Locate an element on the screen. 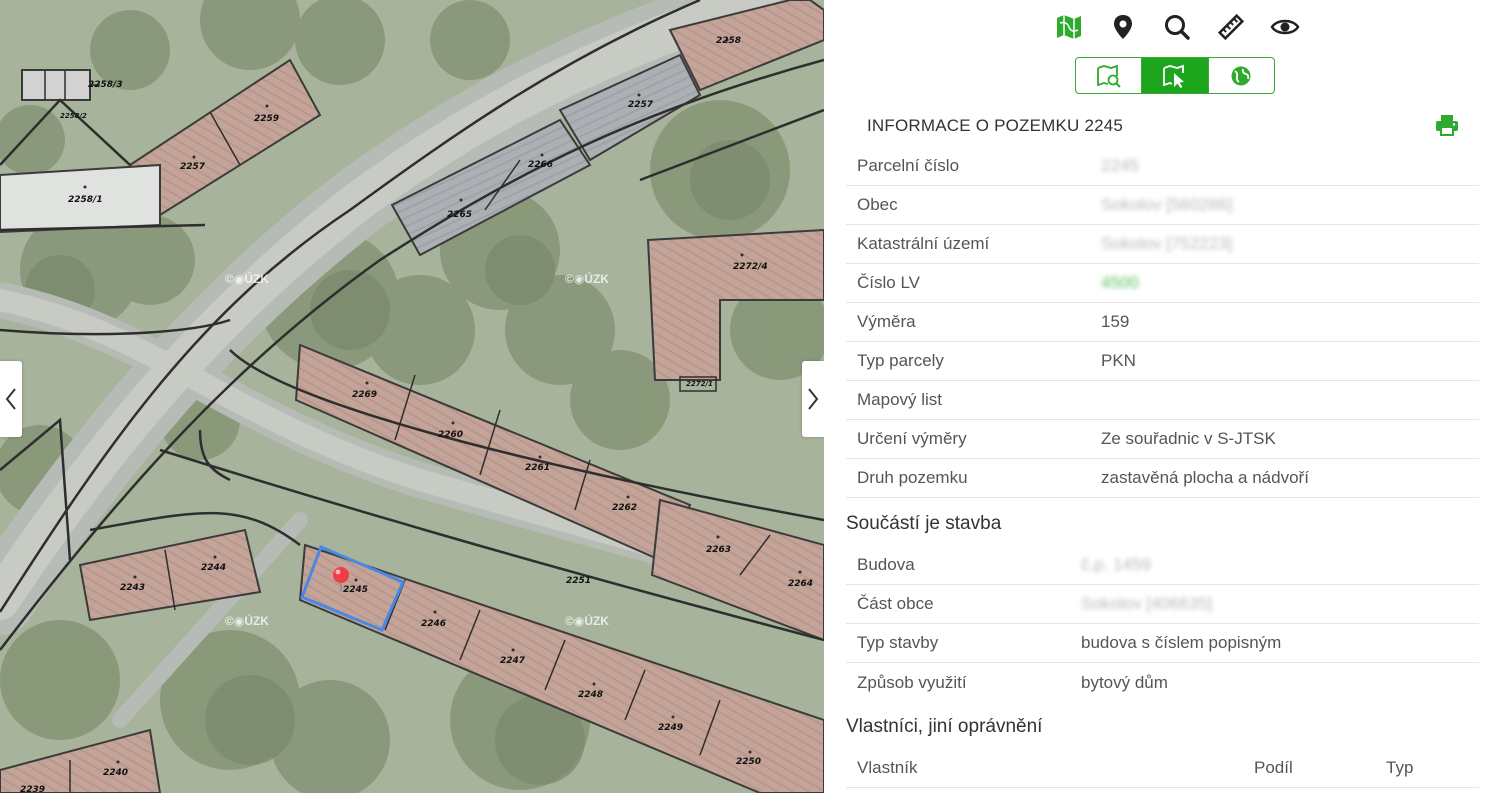  table-row: Číslo LV 4500 is located at coordinates (1162, 283).